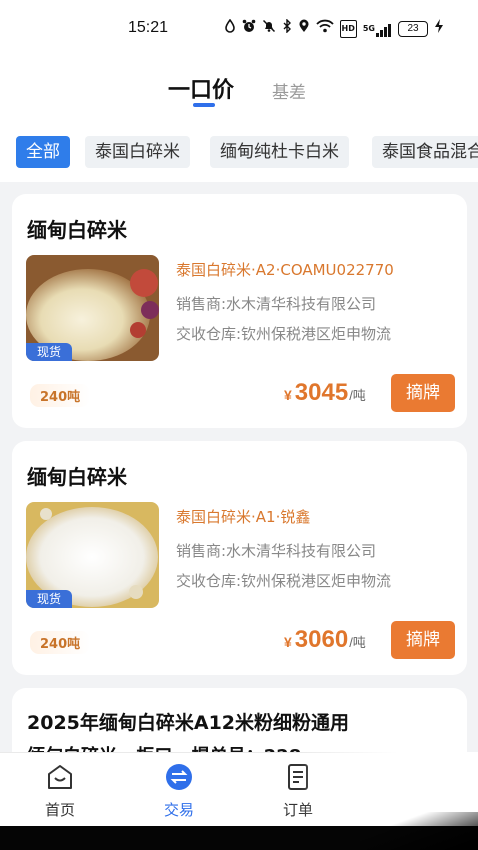 The width and height of the screenshot is (478, 850). I want to click on filter-chip-thai-broken-rice: 泰国白碎米, so click(137, 152).